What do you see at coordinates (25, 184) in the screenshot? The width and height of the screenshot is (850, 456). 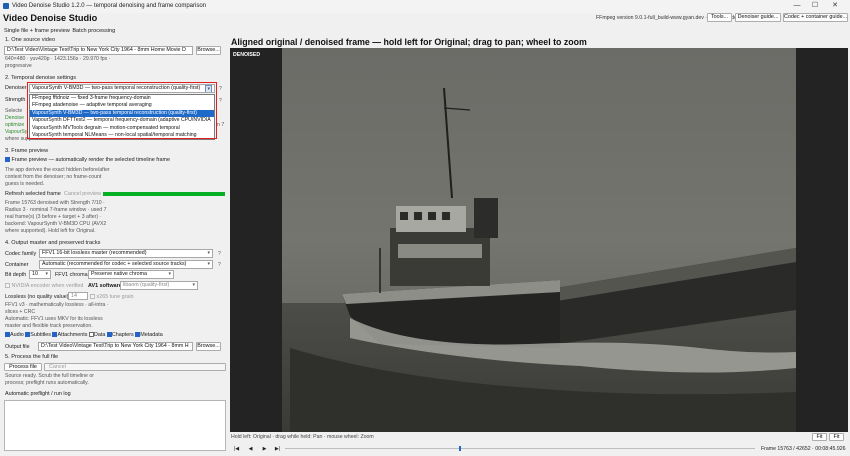 I see `preview-explain-3: guess is needed.` at bounding box center [25, 184].